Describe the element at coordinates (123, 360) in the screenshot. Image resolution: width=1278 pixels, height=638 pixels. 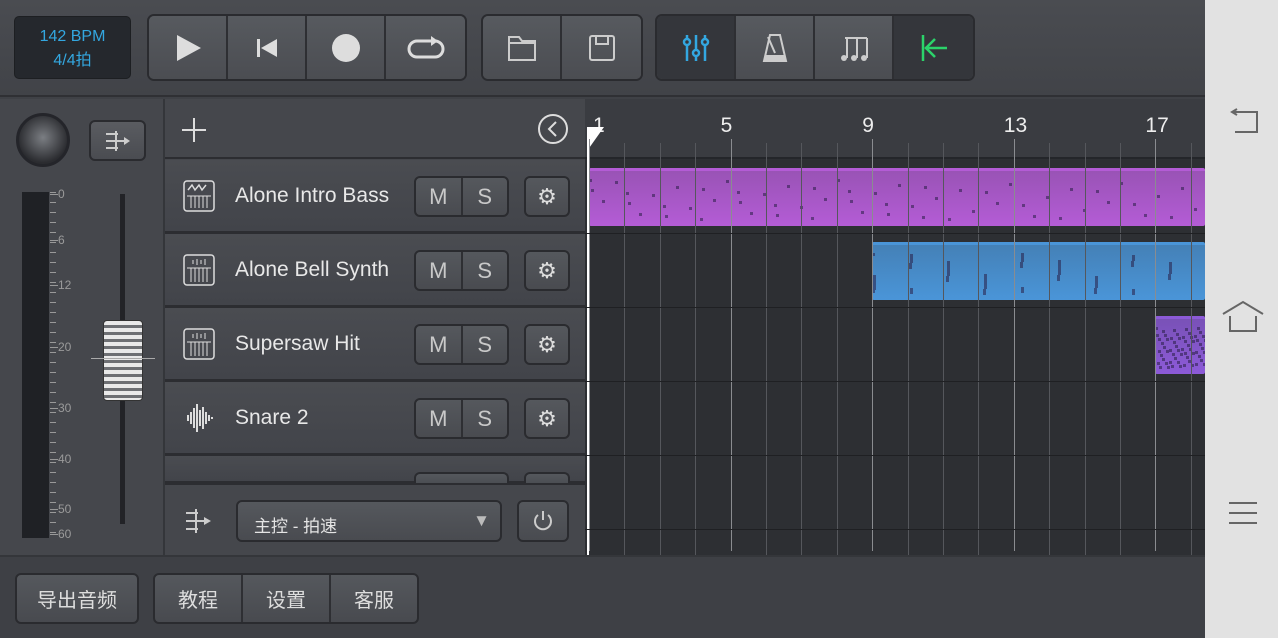
I see `volume-fader` at that location.